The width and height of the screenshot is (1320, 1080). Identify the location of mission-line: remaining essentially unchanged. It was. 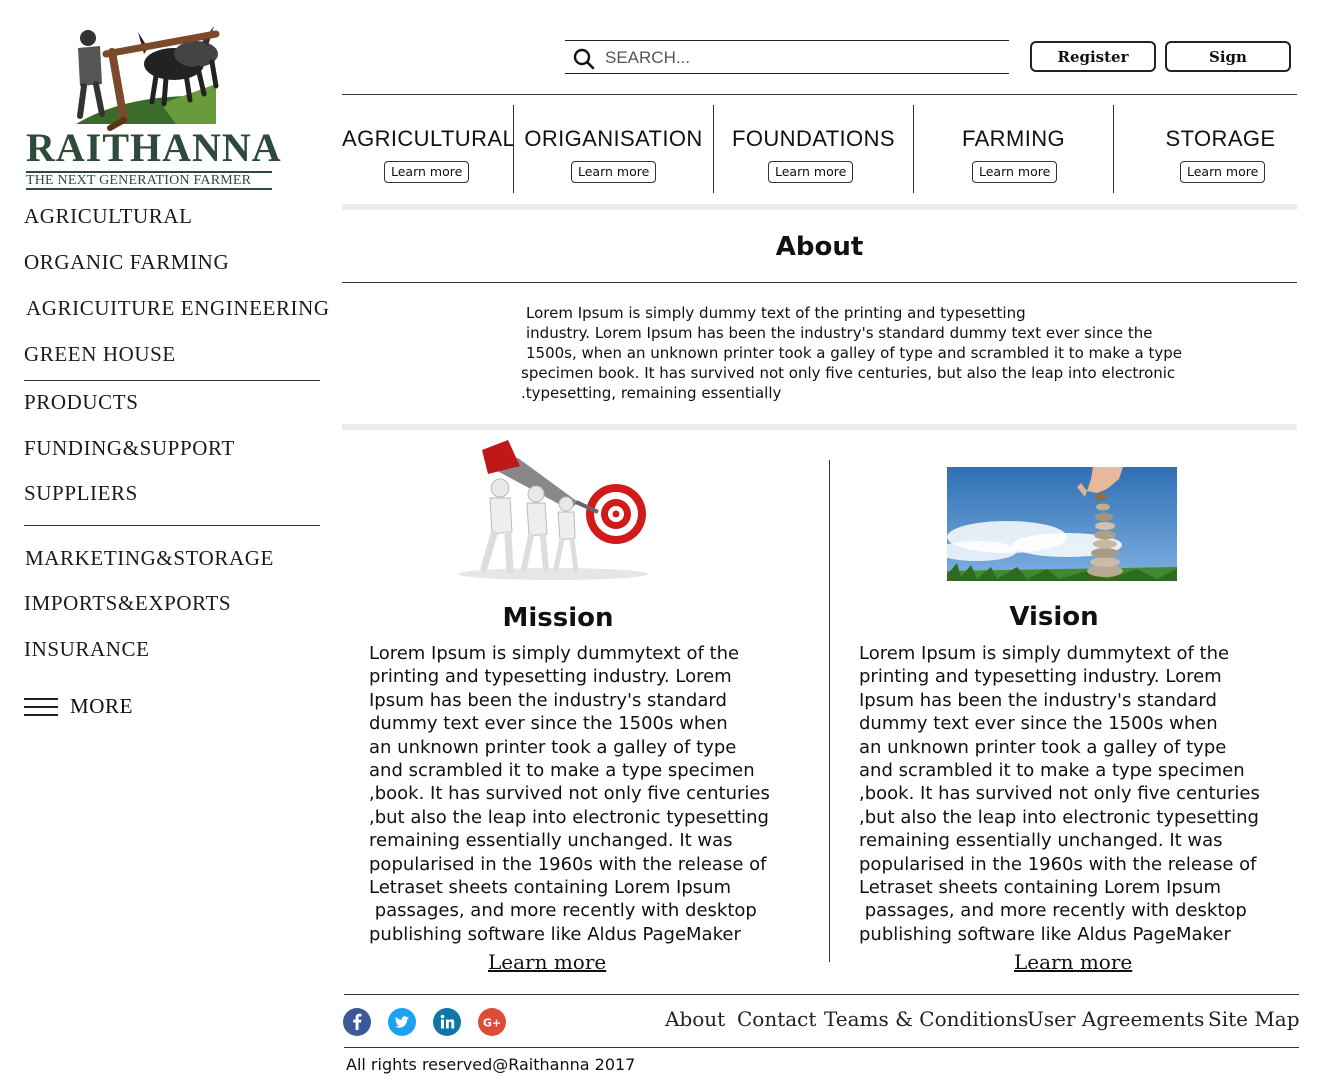
(551, 841).